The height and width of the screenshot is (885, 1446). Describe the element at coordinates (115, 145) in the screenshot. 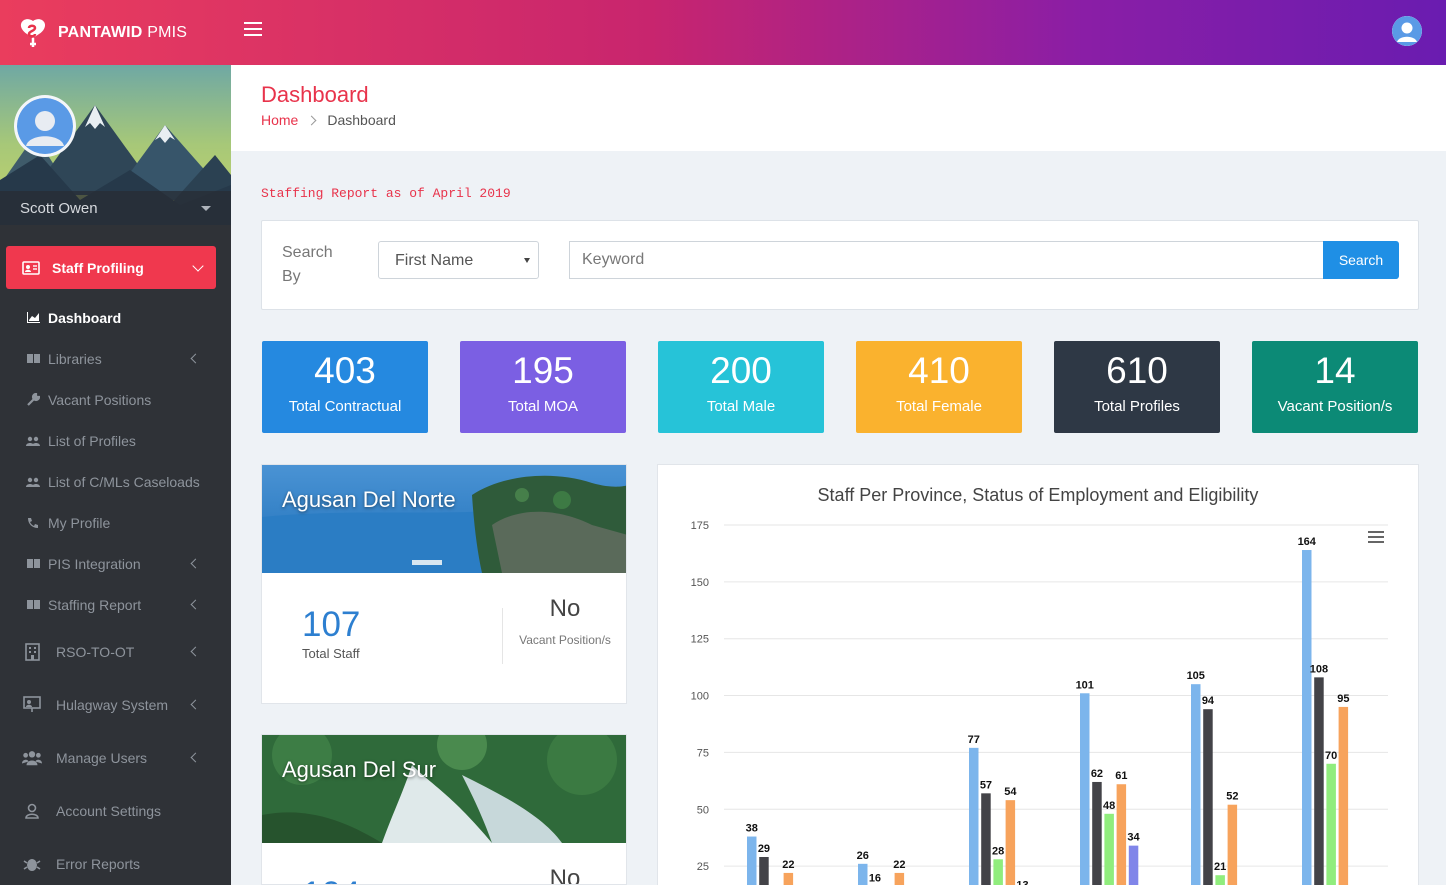

I see `profile-banner: Scott Owen` at that location.